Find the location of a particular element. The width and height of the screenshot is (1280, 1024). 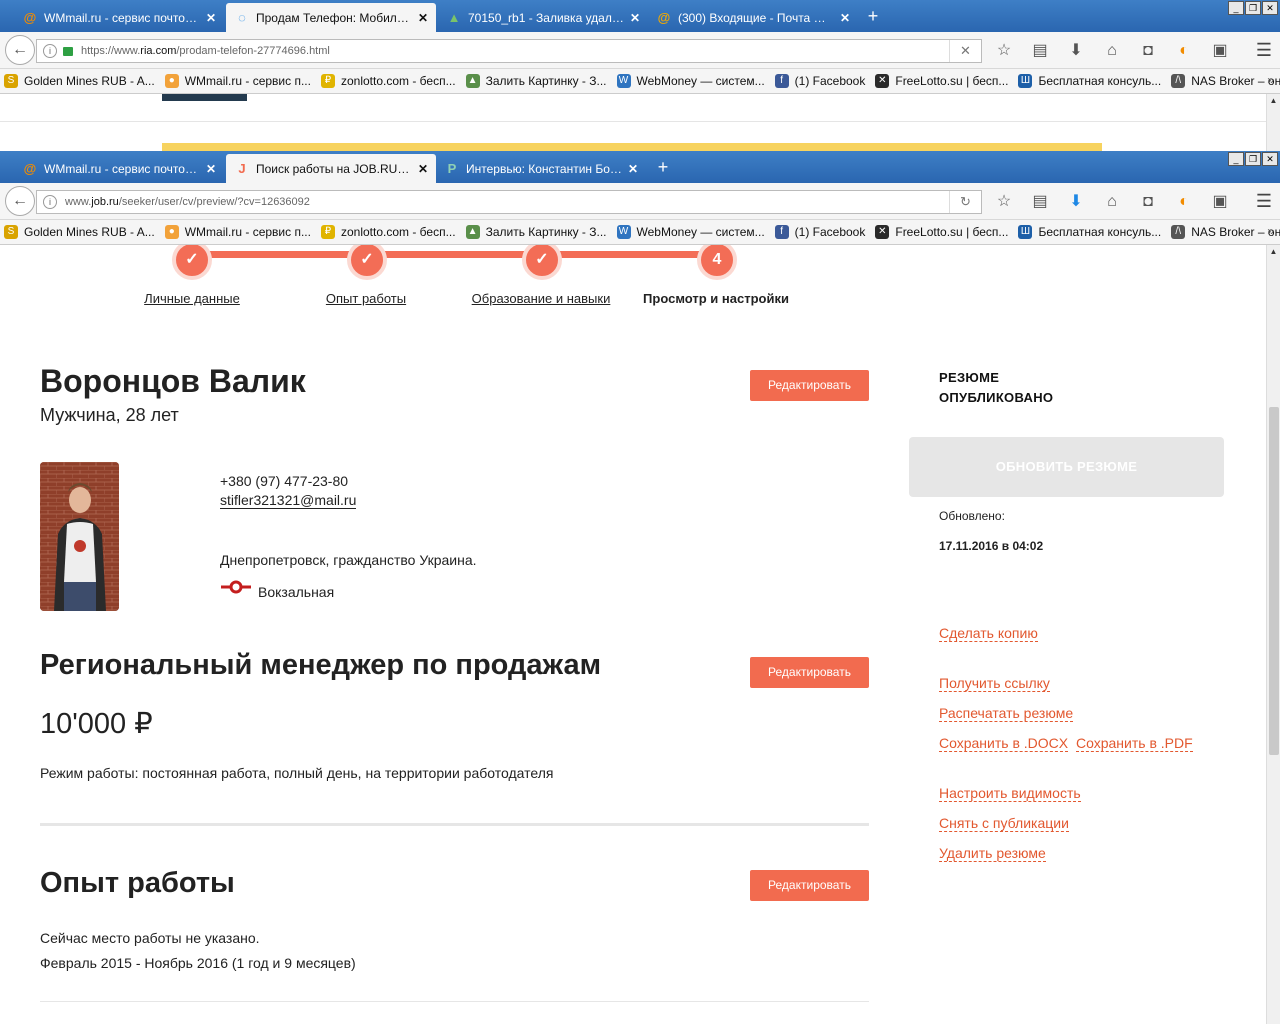

get-link-link: Получить ссылку is located at coordinates (994, 683).